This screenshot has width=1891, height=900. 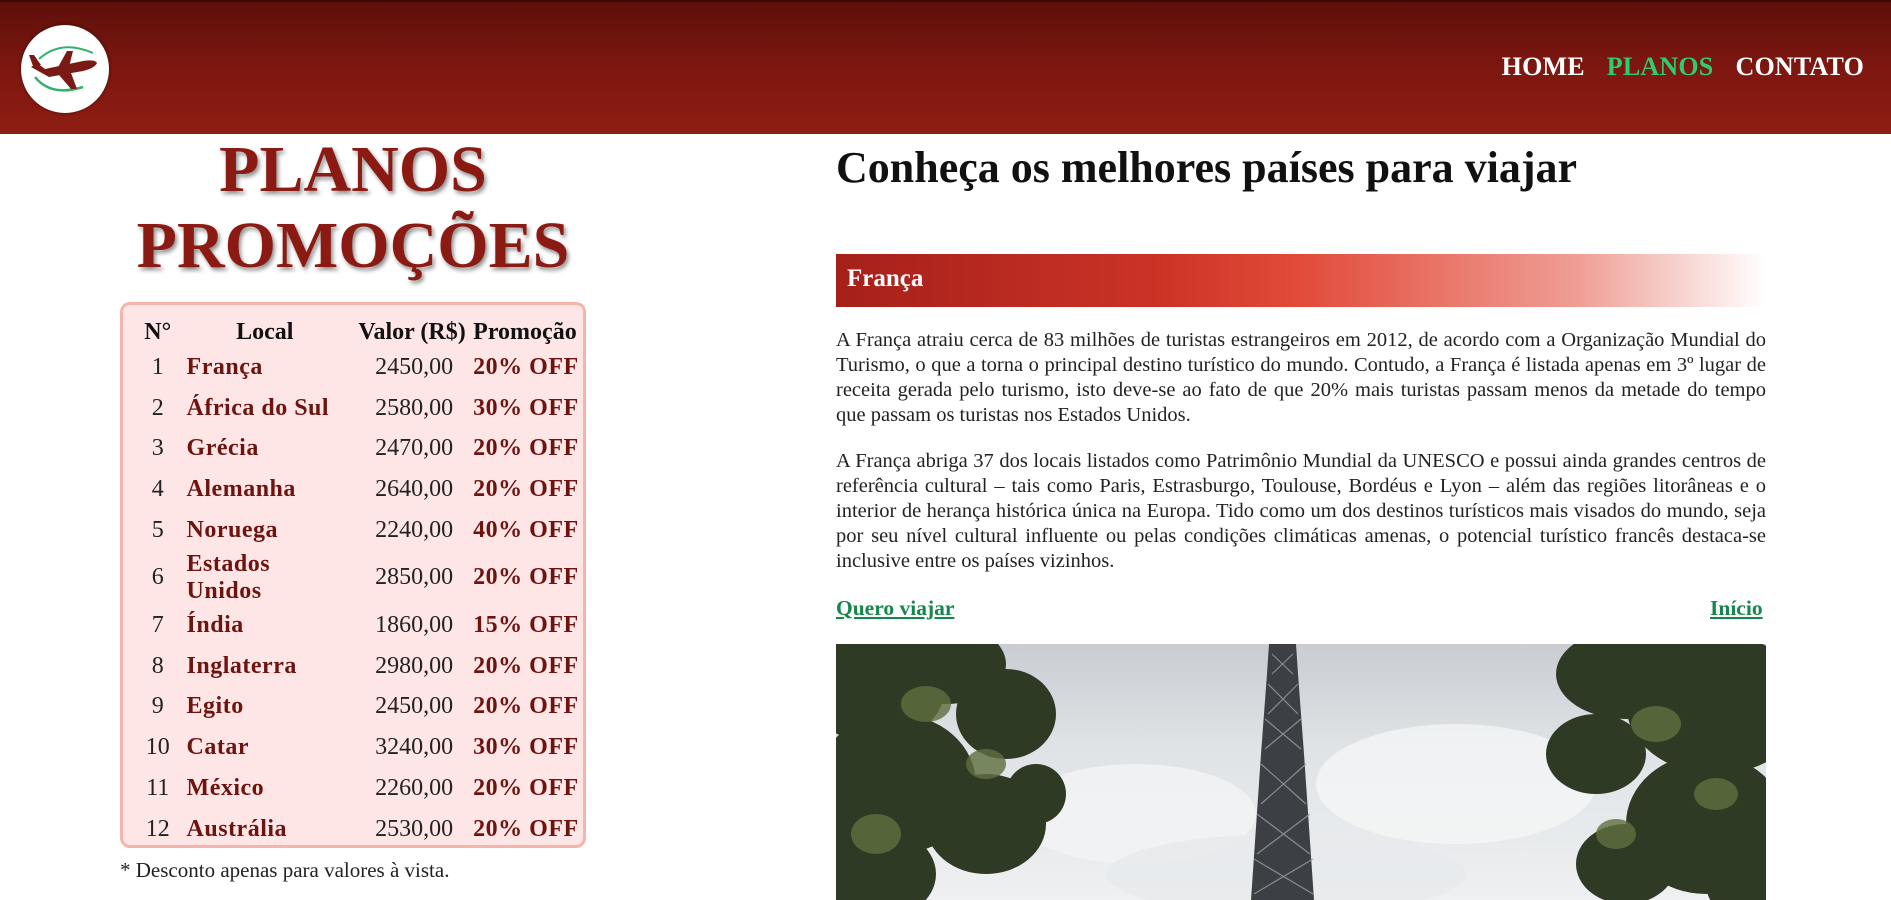 I want to click on column-header-promocao: Promoção, so click(x=525, y=331).